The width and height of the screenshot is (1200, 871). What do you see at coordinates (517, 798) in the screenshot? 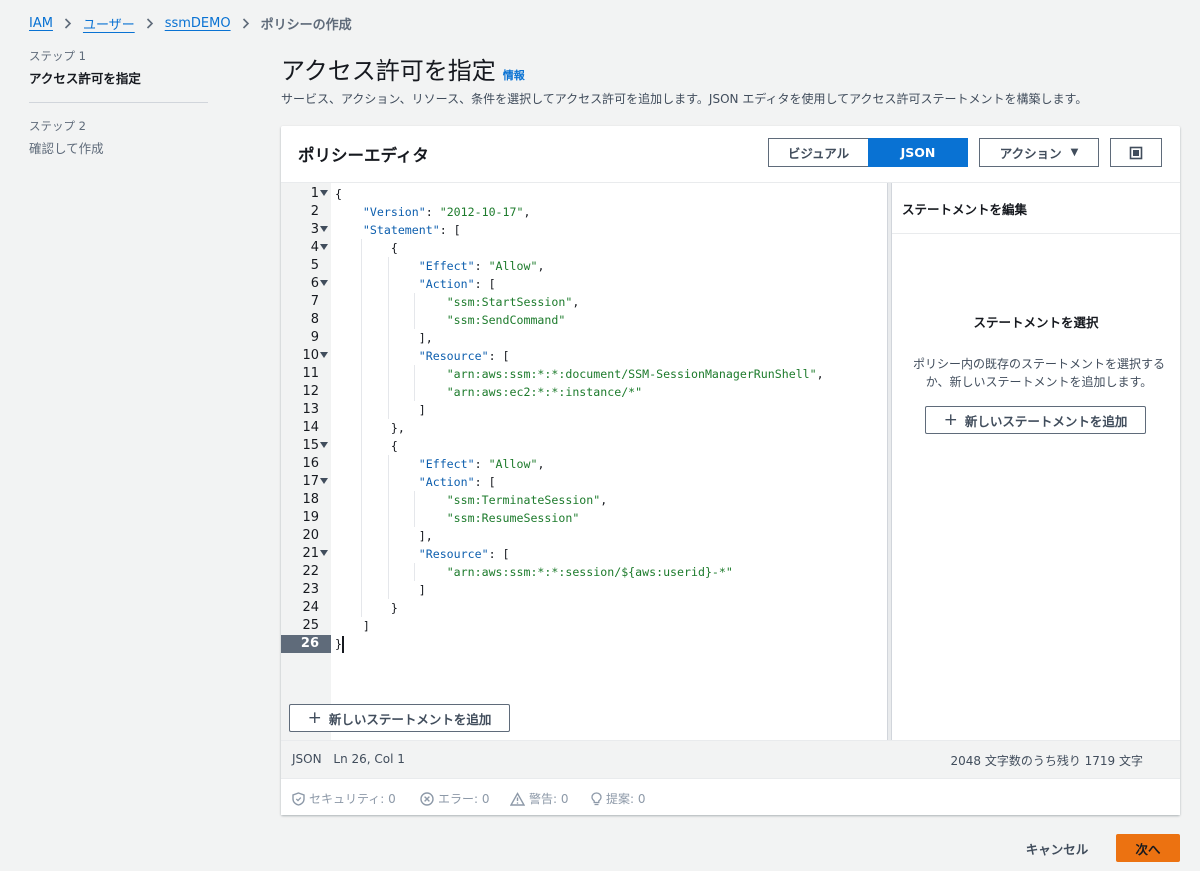
I see `warning-icon` at bounding box center [517, 798].